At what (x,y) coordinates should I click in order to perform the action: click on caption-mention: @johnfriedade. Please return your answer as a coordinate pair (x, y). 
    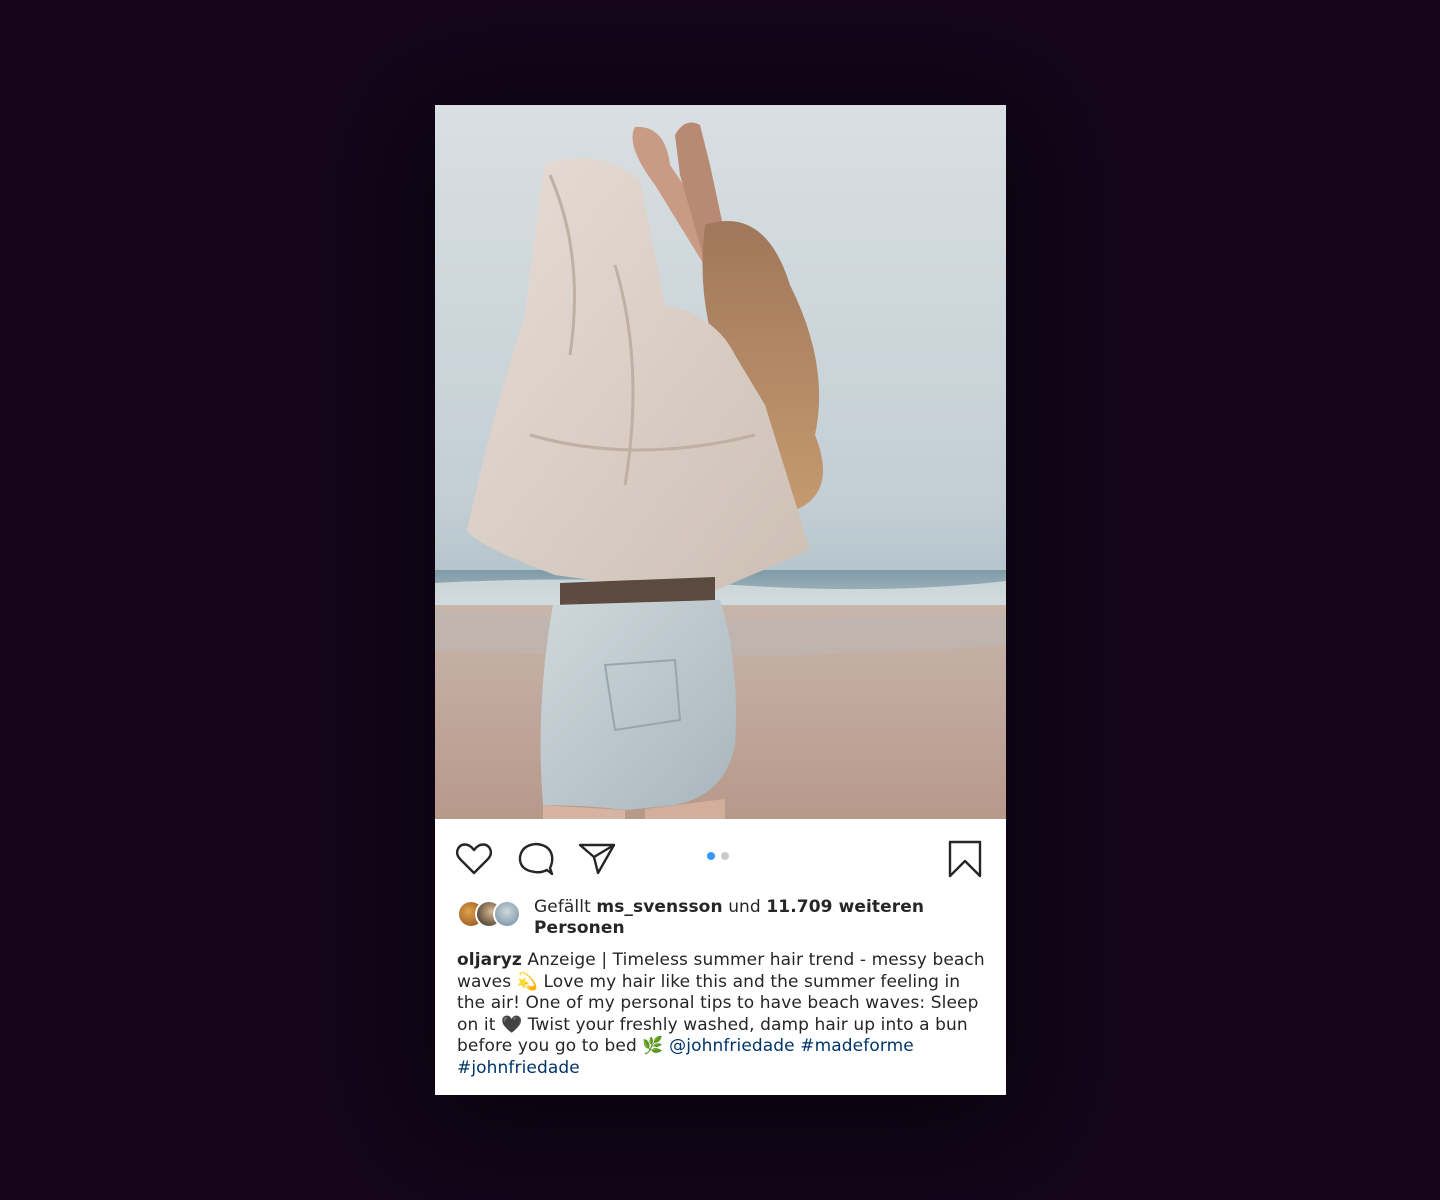
    Looking at the image, I should click on (732, 1046).